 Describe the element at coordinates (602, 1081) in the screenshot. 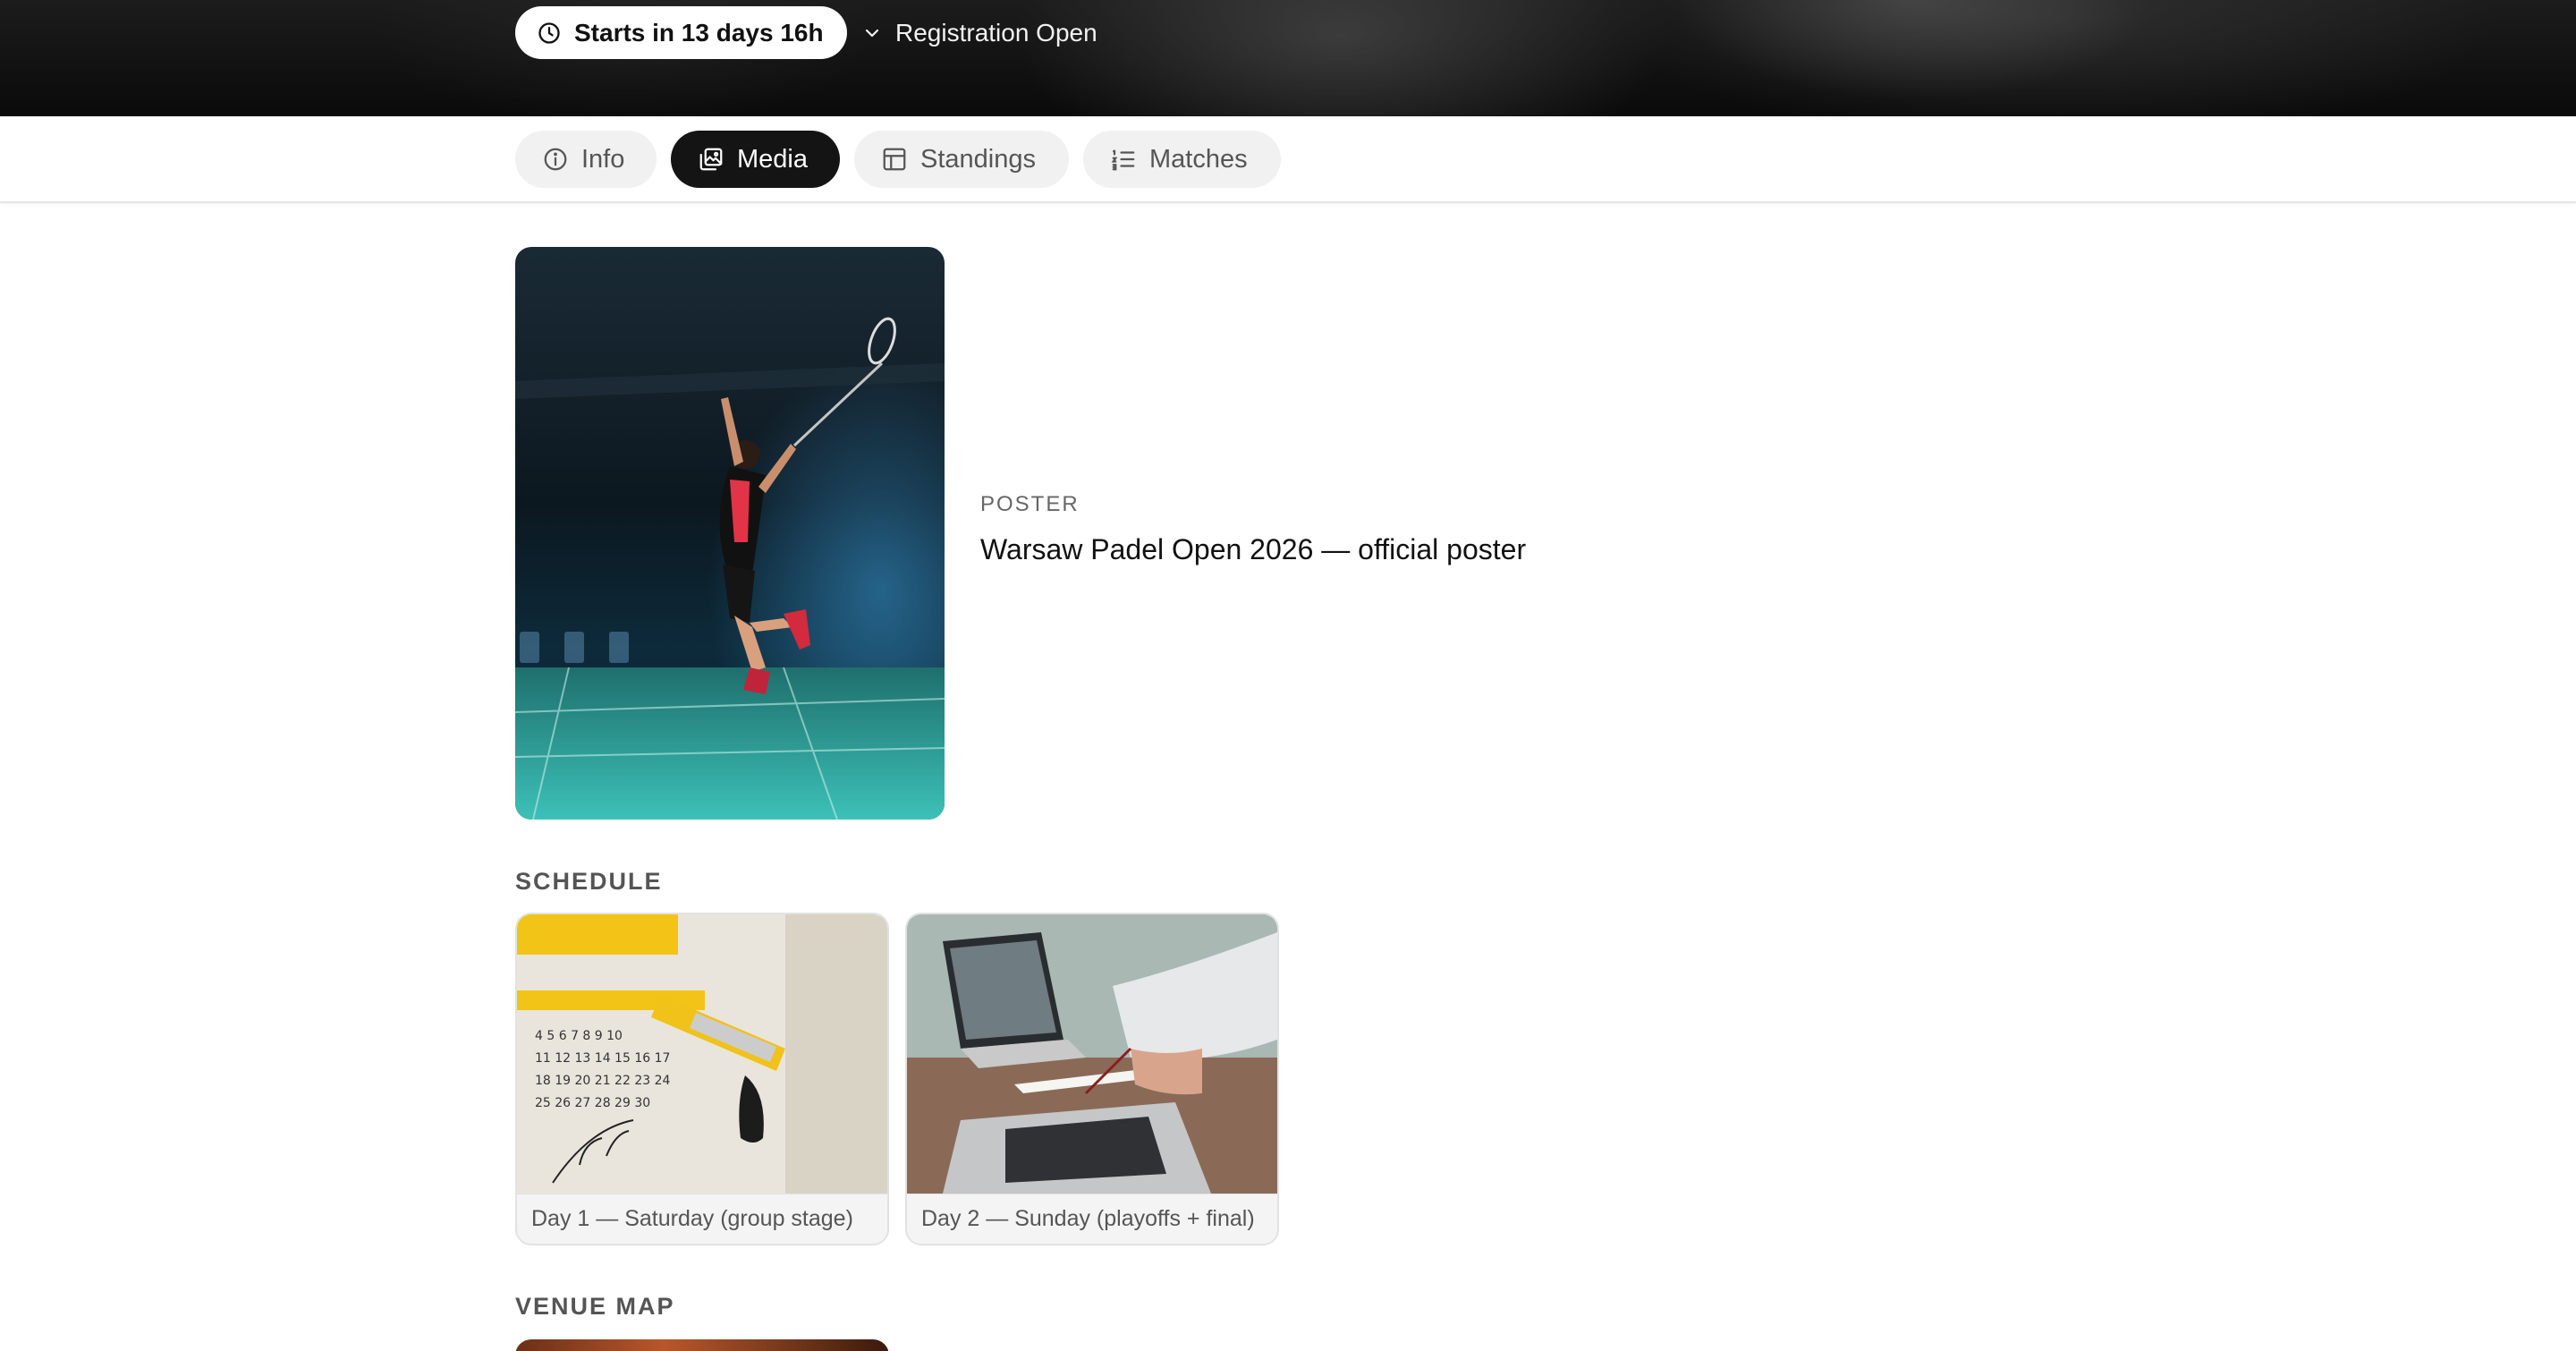

I see `svg-text: 18 19 20 21 22 23 24` at that location.